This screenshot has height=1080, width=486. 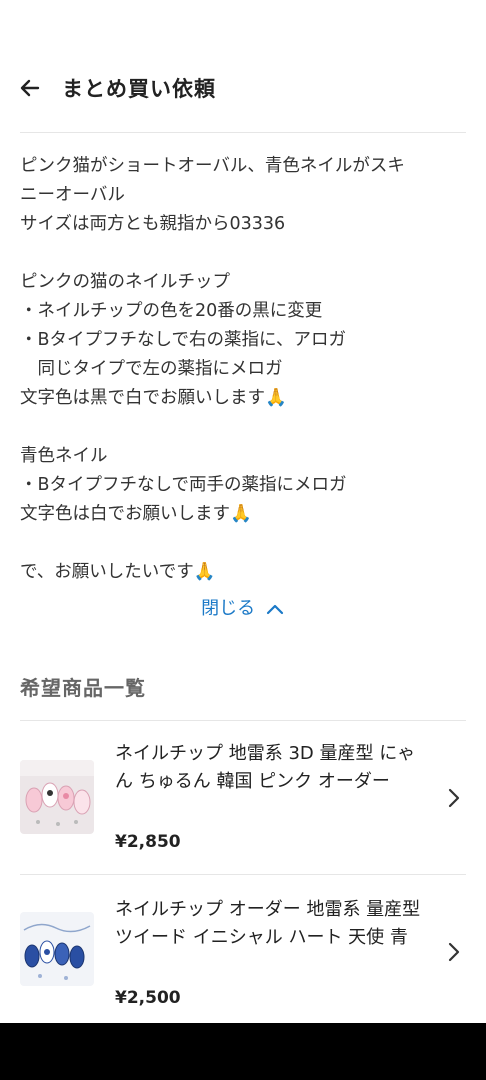 What do you see at coordinates (265, 767) in the screenshot?
I see `product-name: ネイルチップ 地雷系 3D 量産型 にゃん ちゅるん 韓国 ピンク オーダー` at bounding box center [265, 767].